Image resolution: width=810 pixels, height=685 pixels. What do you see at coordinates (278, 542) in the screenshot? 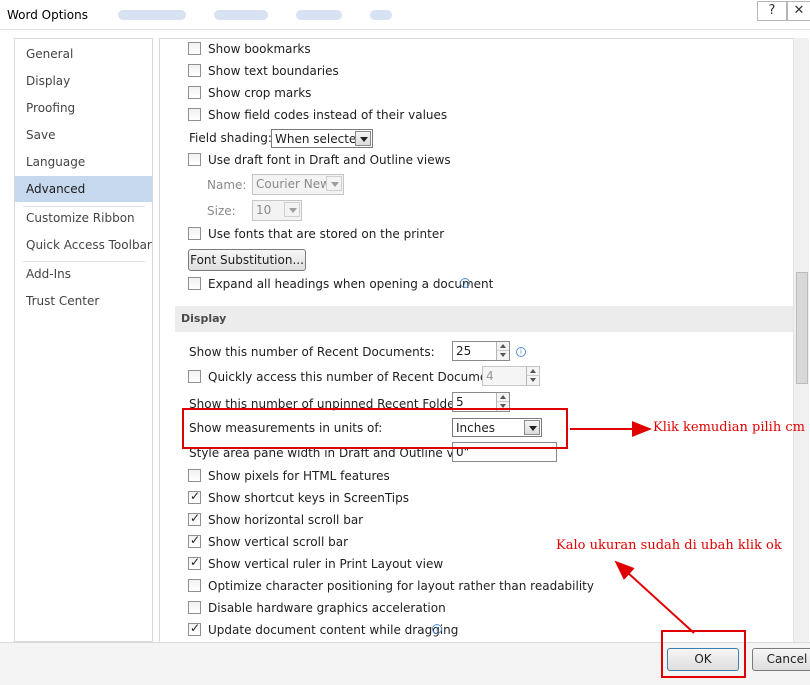
I see `vertical-scroll-label: Show vertical scroll bar` at bounding box center [278, 542].